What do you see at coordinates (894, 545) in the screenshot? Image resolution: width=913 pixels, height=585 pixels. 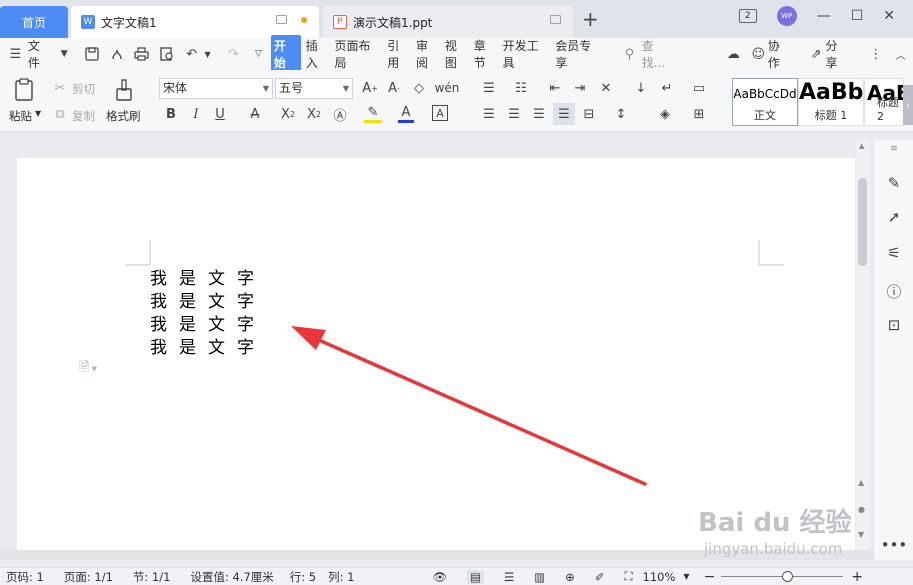 I see `more-dots-icon: •••` at bounding box center [894, 545].